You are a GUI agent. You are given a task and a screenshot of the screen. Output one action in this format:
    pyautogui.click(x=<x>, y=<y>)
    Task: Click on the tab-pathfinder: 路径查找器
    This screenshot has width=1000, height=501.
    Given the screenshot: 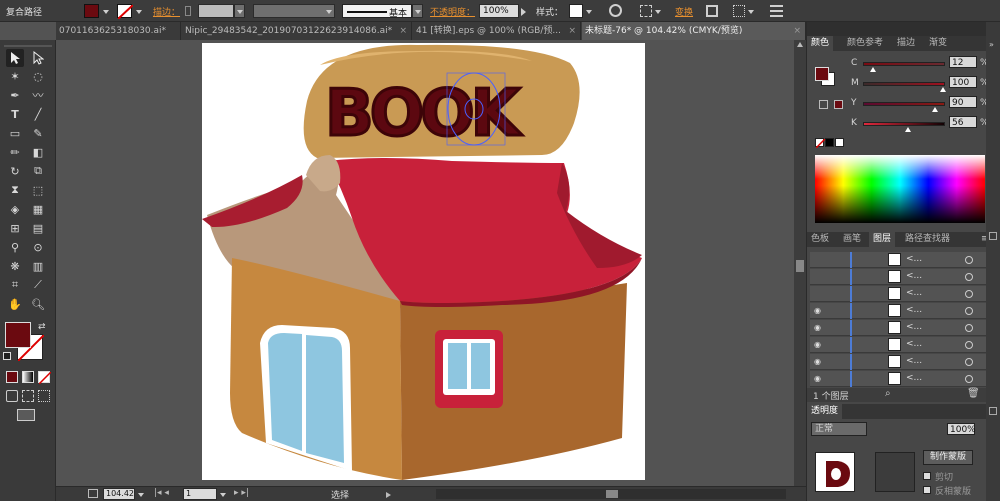 What is the action you would take?
    pyautogui.click(x=927, y=239)
    